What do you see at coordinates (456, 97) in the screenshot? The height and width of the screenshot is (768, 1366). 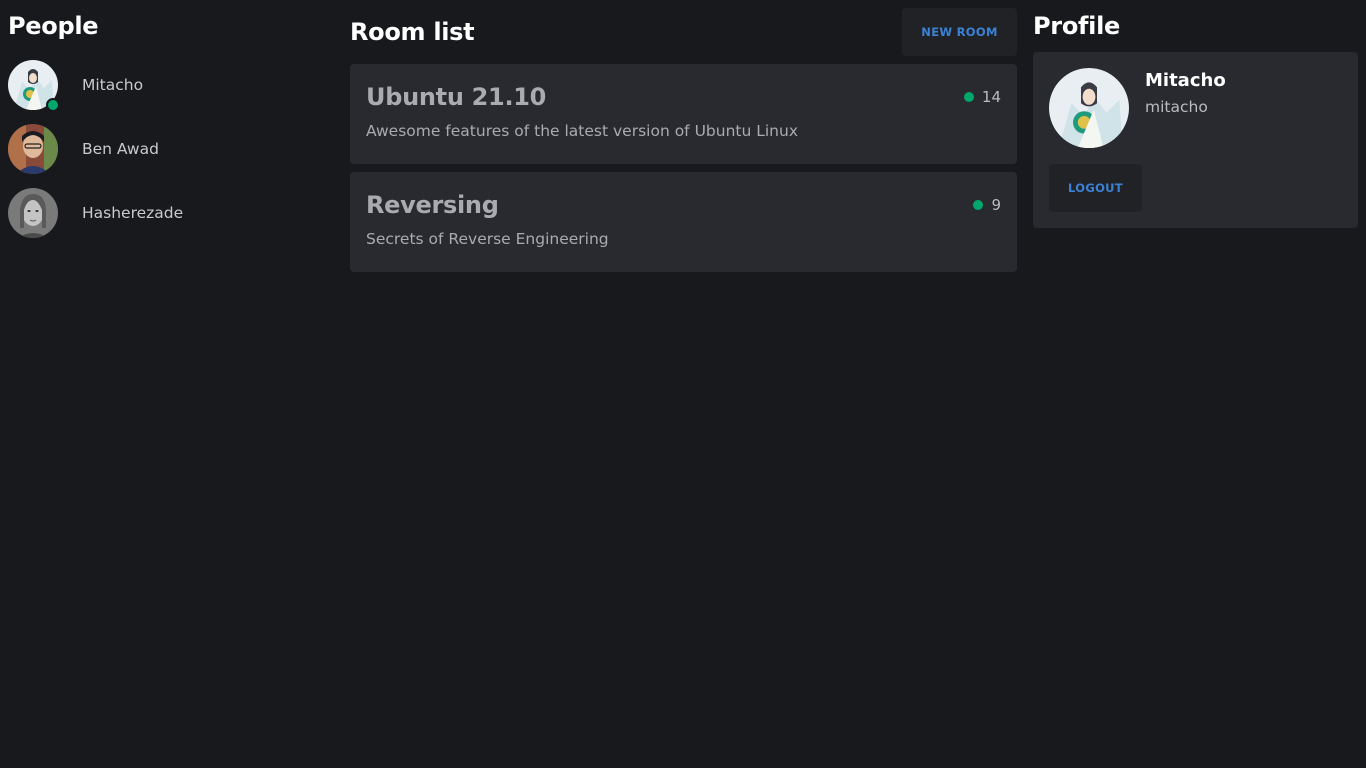 I see `room-title: Ubuntu 21.10` at bounding box center [456, 97].